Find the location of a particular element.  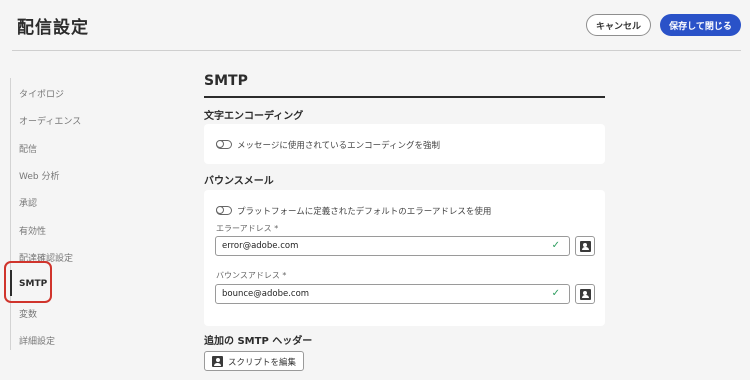

section-title: SMTP is located at coordinates (226, 81).